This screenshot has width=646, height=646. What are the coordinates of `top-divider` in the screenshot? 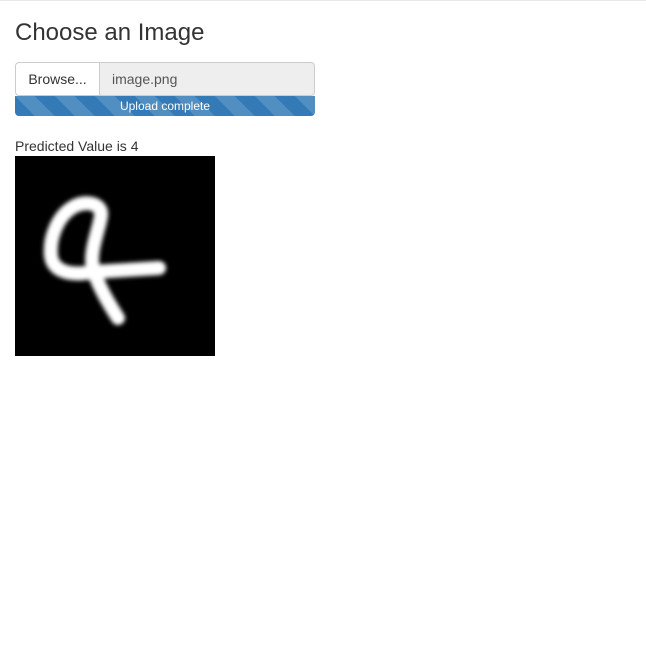 It's located at (323, 0).